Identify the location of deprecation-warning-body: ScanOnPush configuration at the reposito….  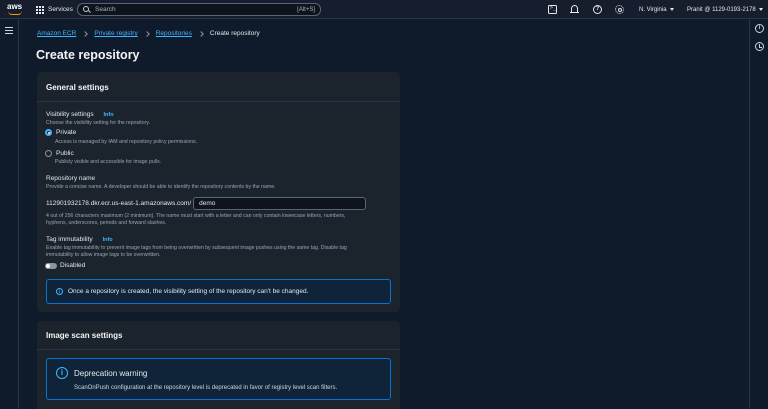
(206, 388).